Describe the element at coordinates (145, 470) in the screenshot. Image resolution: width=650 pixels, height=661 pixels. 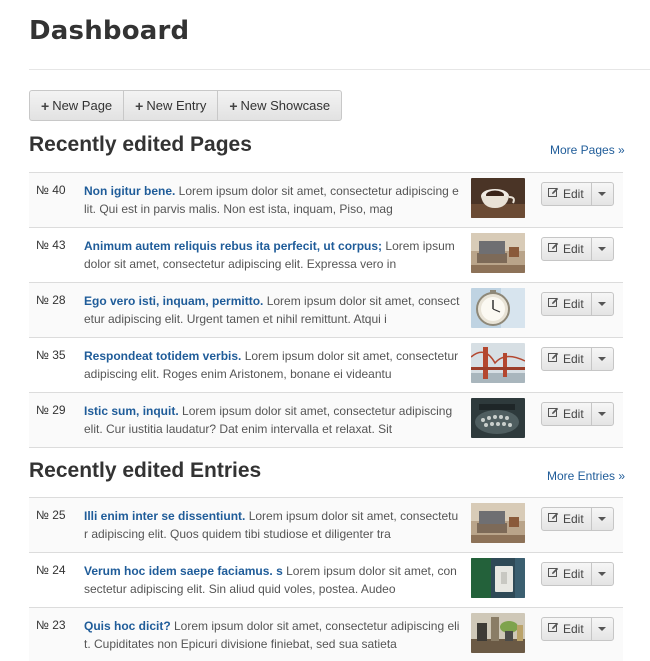
I see `entries-section-title: Recently edited Entries` at that location.